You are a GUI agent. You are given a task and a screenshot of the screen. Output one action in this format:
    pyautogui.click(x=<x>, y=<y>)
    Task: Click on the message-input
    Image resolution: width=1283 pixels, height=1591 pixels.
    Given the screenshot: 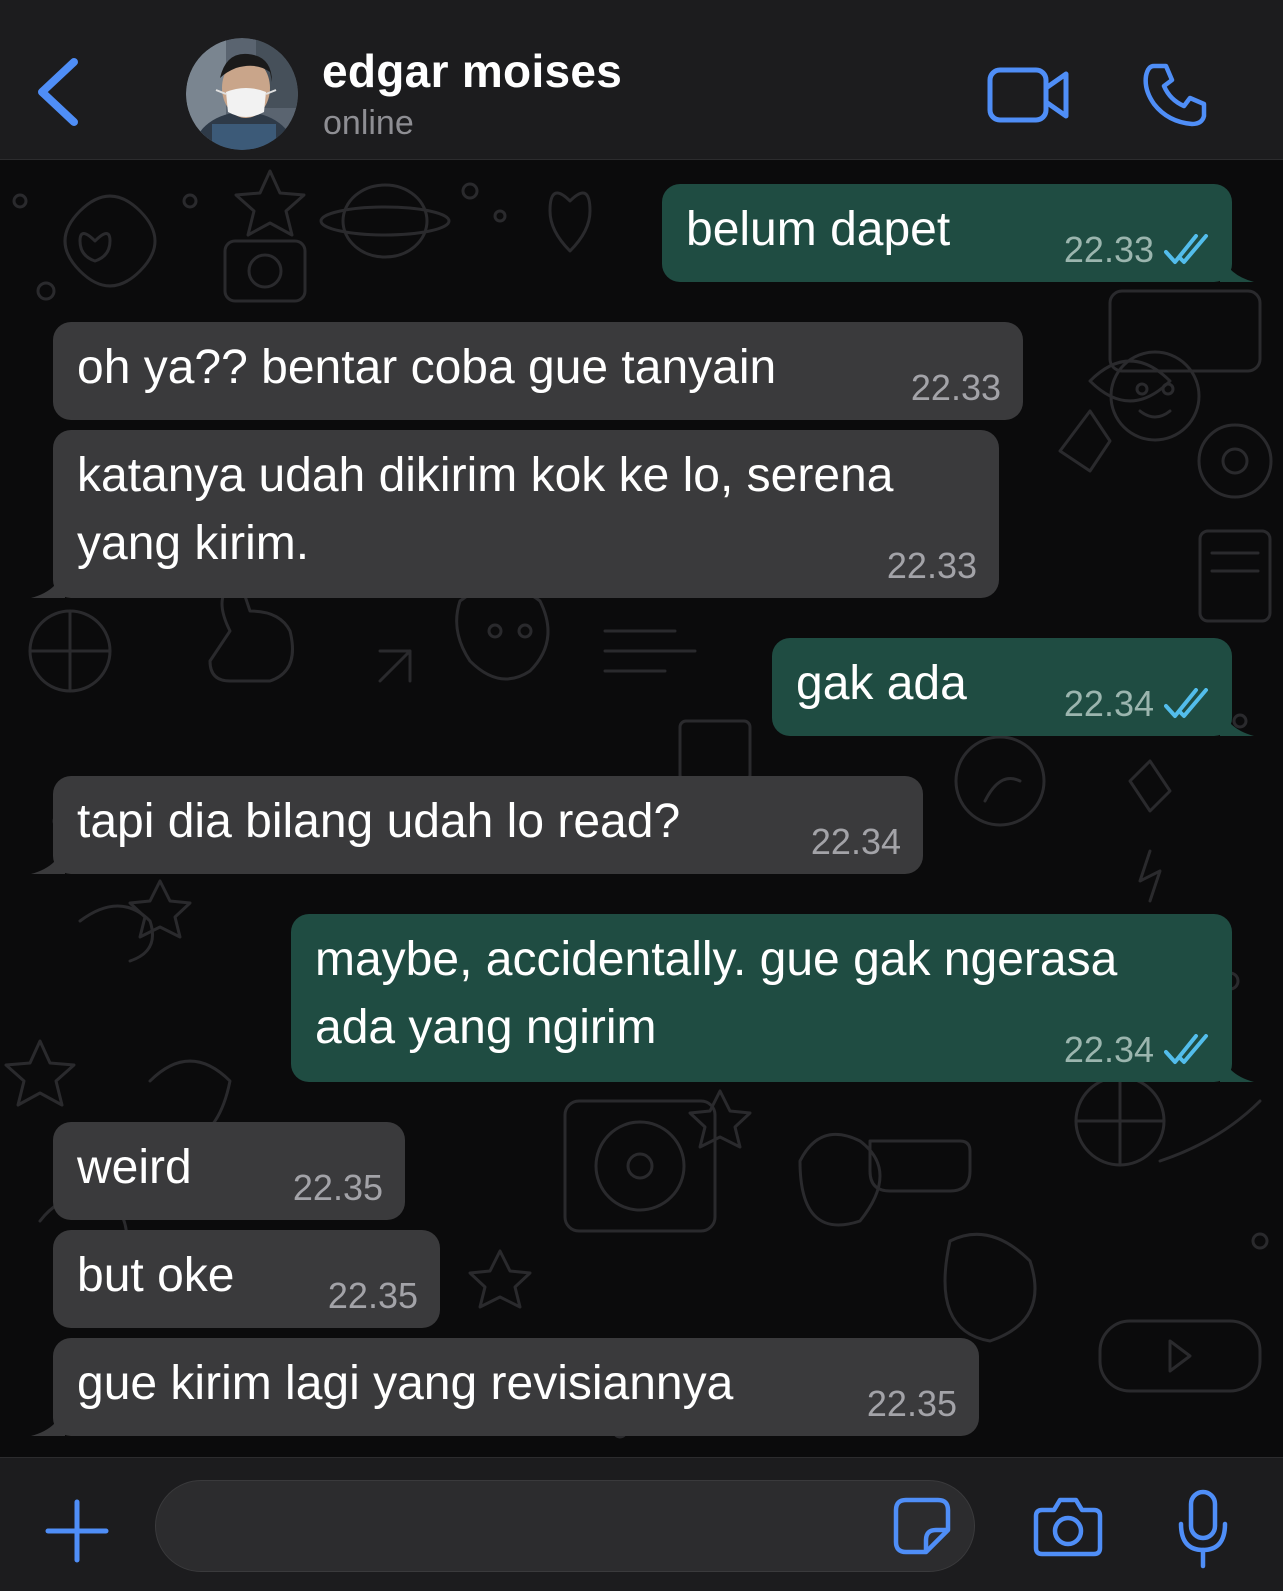 What is the action you would take?
    pyautogui.click(x=565, y=1526)
    